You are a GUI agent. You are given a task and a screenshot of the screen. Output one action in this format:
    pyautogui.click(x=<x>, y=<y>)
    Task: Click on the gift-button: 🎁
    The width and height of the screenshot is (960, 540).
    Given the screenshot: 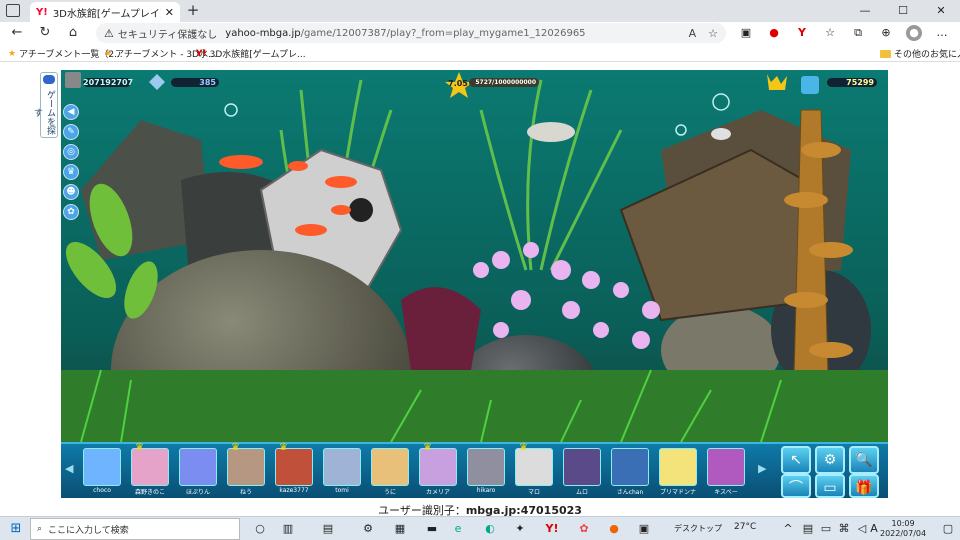 What is the action you would take?
    pyautogui.click(x=864, y=486)
    